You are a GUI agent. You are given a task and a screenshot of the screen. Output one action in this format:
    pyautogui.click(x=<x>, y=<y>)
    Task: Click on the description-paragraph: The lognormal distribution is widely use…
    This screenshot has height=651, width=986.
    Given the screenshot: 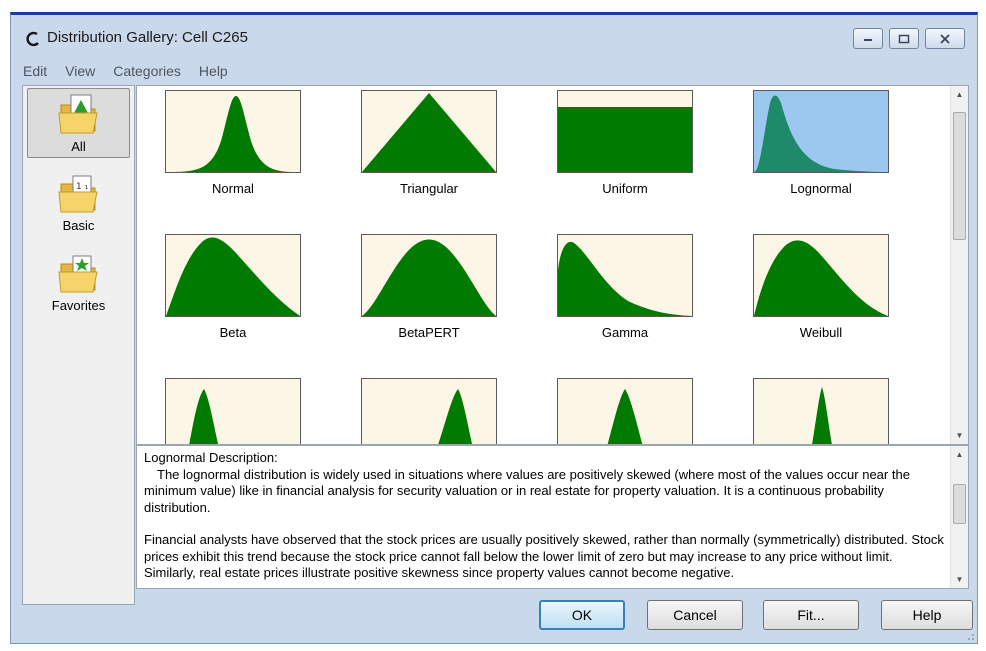 What is the action you would take?
    pyautogui.click(x=527, y=490)
    